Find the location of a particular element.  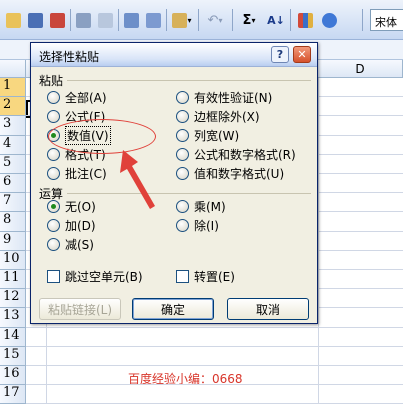

operation-option-none: 无(O) is located at coordinates (71, 206).